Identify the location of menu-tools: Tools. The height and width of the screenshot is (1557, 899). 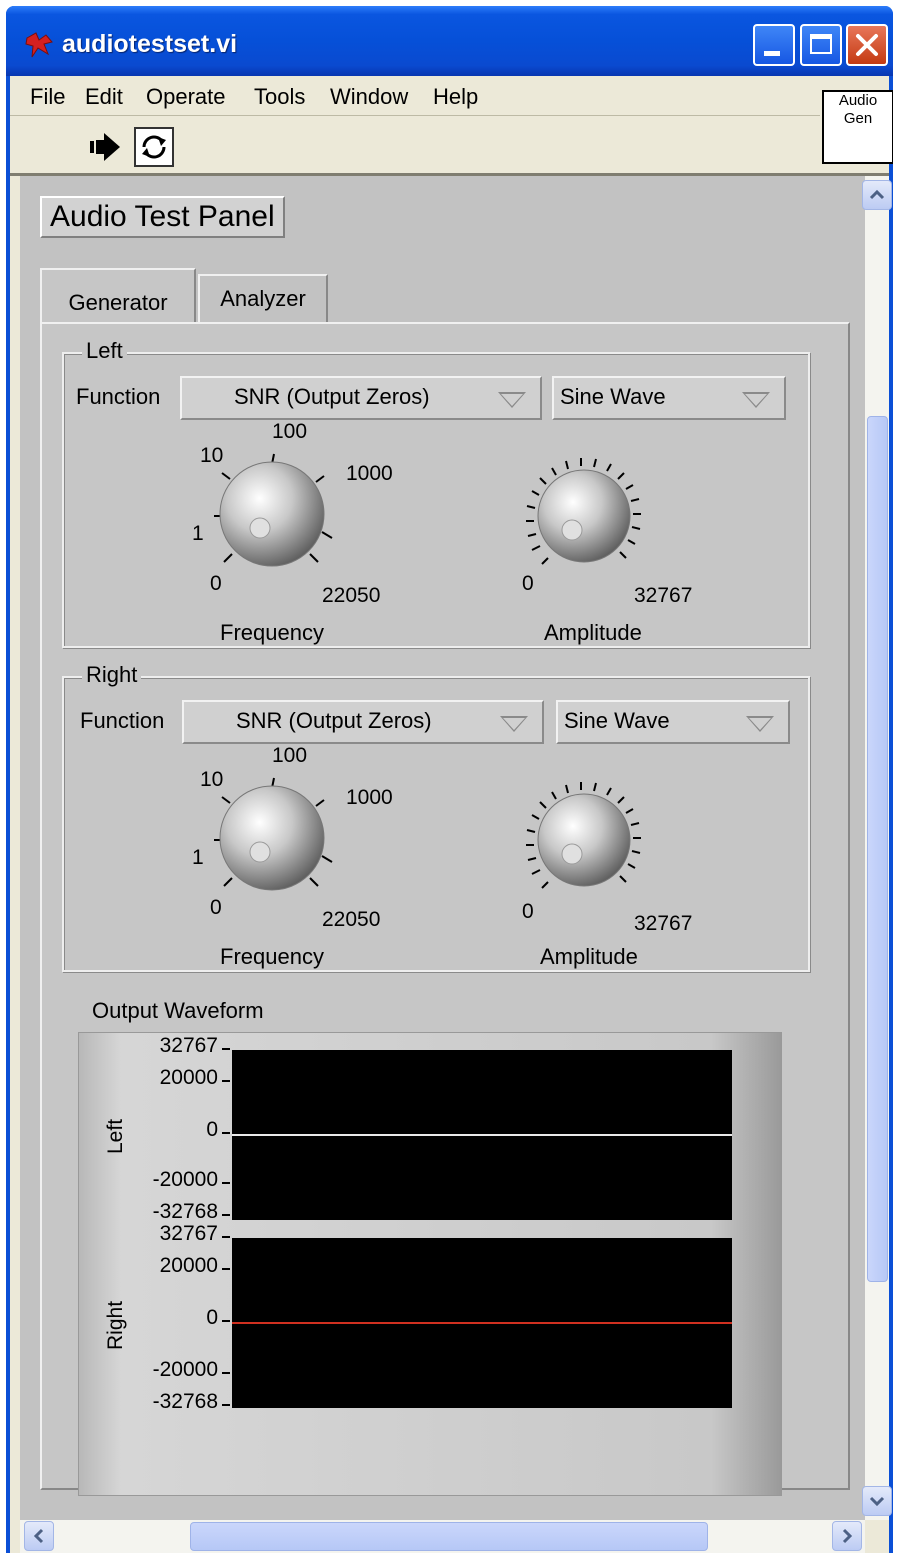
(279, 97).